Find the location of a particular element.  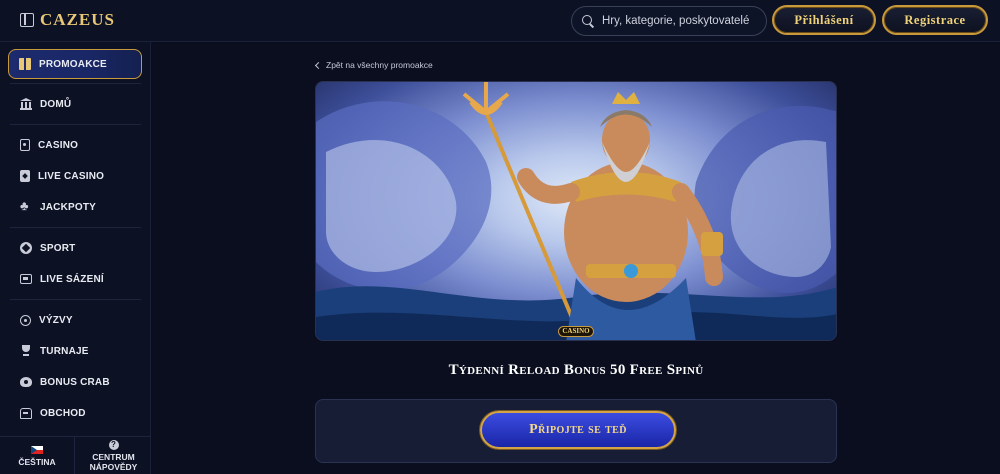

sidebar-item-turnaje: TURNAJE is located at coordinates (54, 351).